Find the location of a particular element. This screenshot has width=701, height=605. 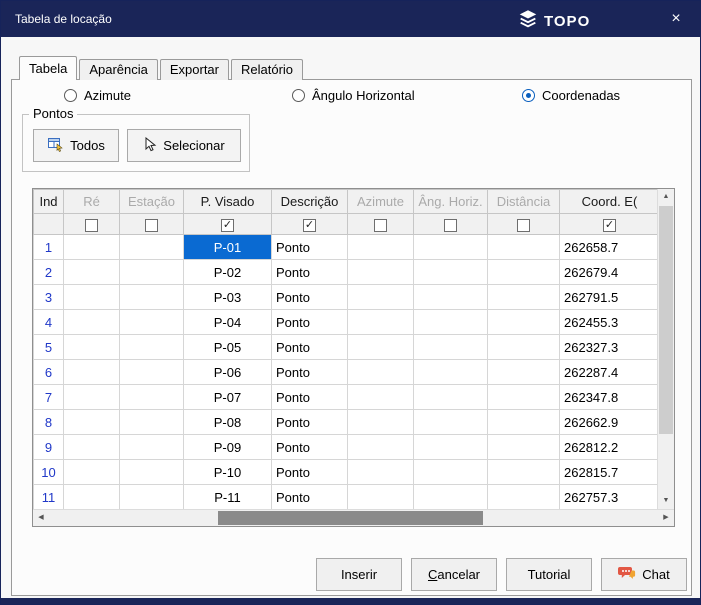

col-check-cell-distancia is located at coordinates (523, 224).